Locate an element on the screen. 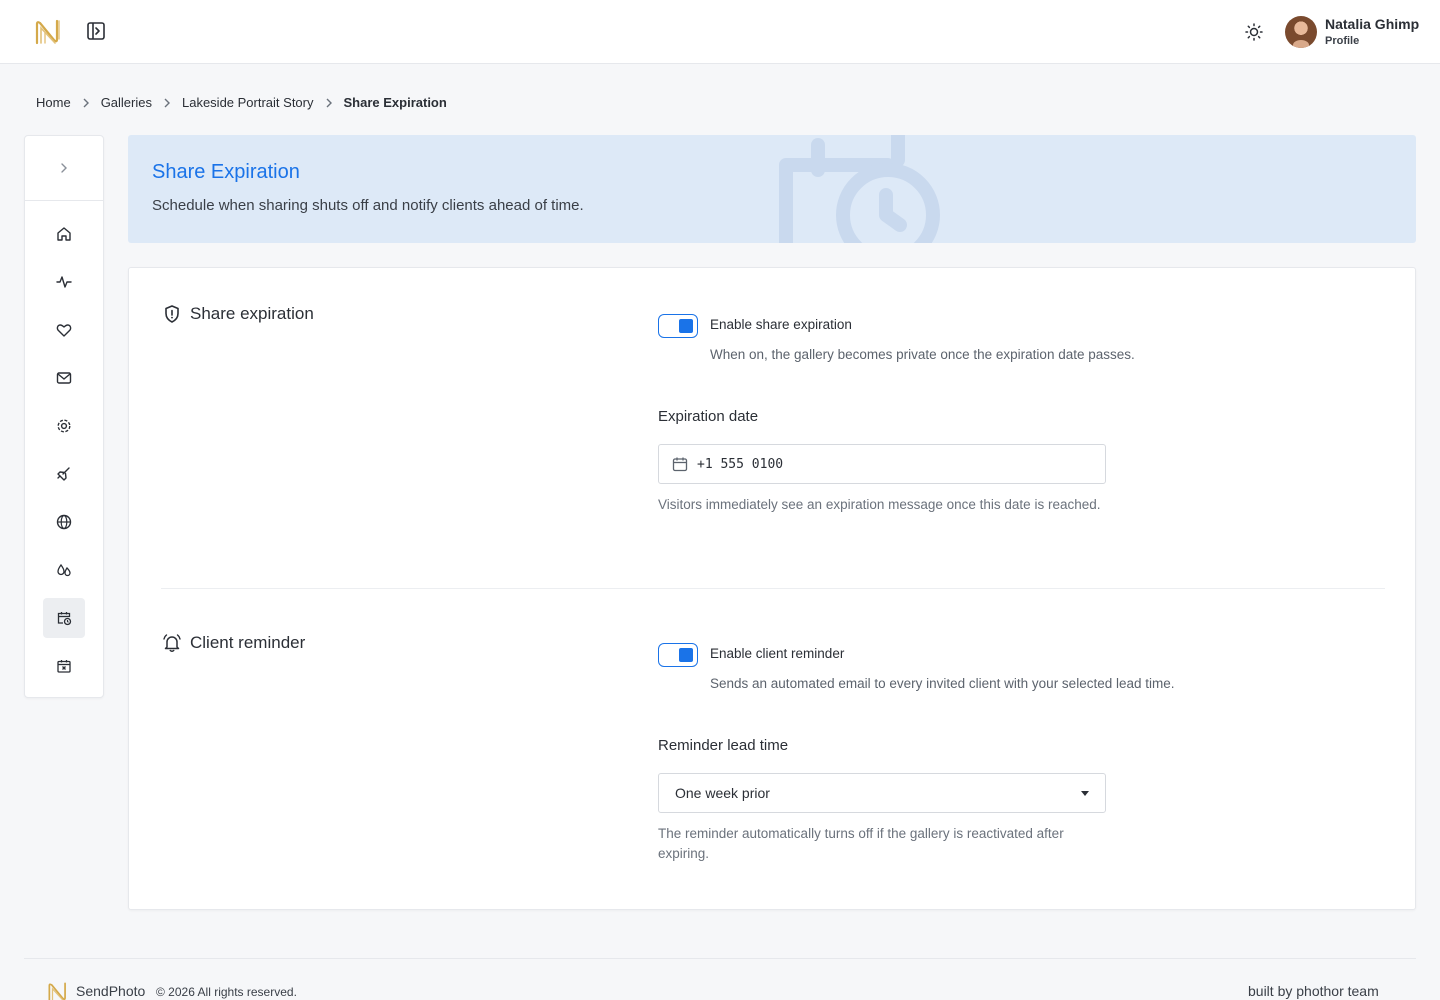 This screenshot has height=1000, width=1440. footer-copyright: © 2026 All rights reserved. is located at coordinates (226, 992).